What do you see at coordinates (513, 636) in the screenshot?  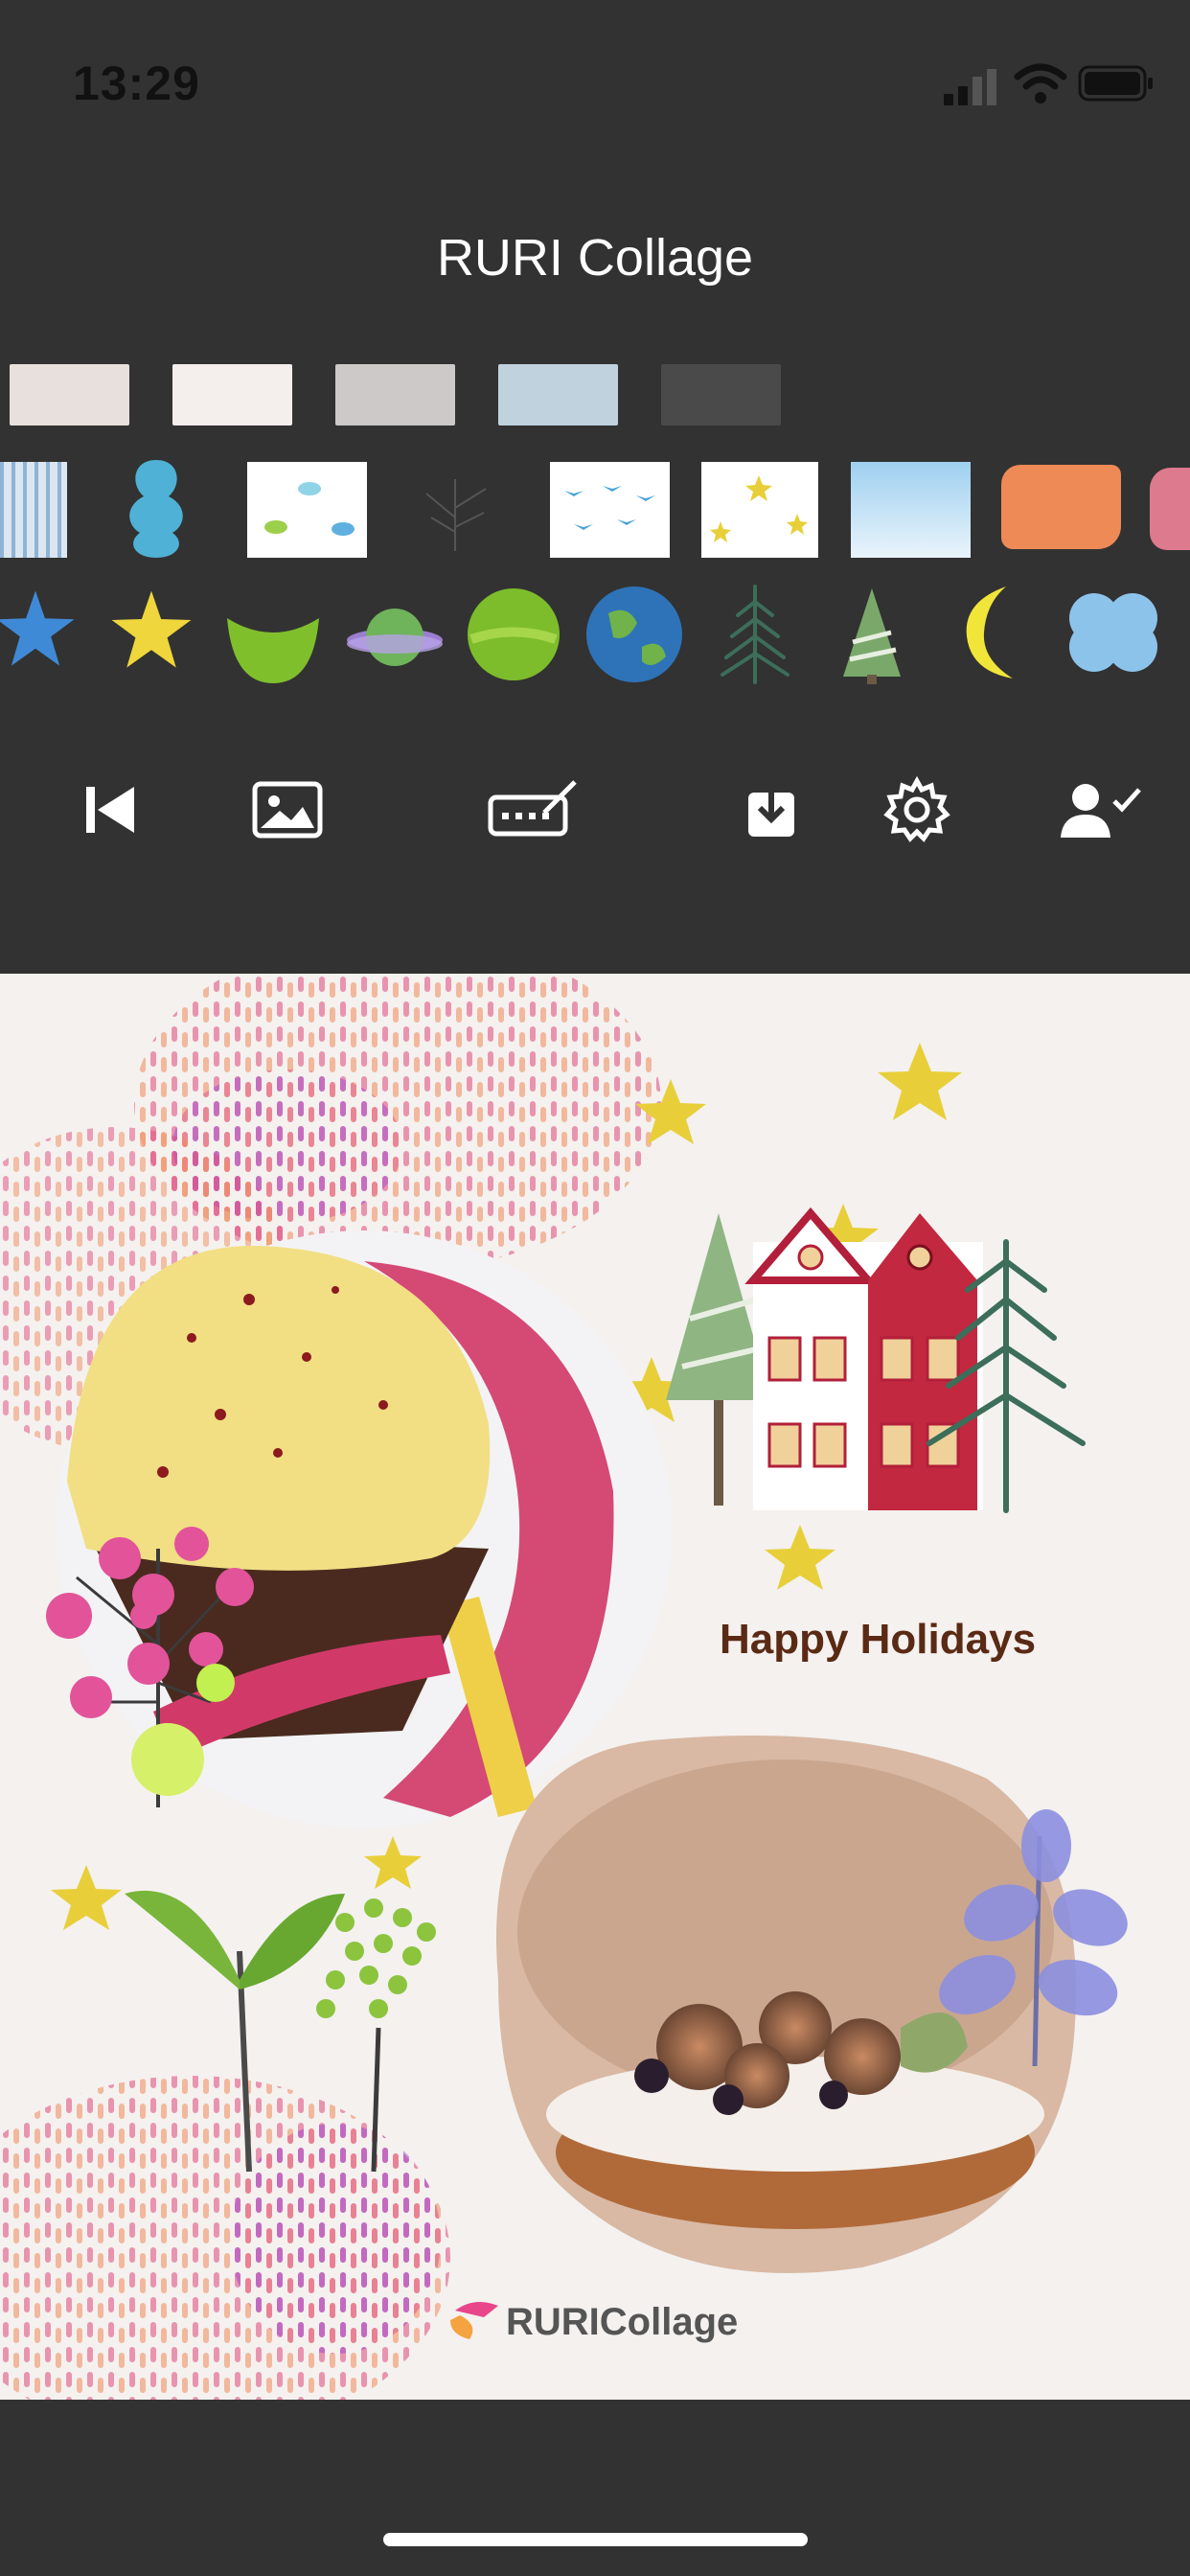 I see `green-circle-sticker` at bounding box center [513, 636].